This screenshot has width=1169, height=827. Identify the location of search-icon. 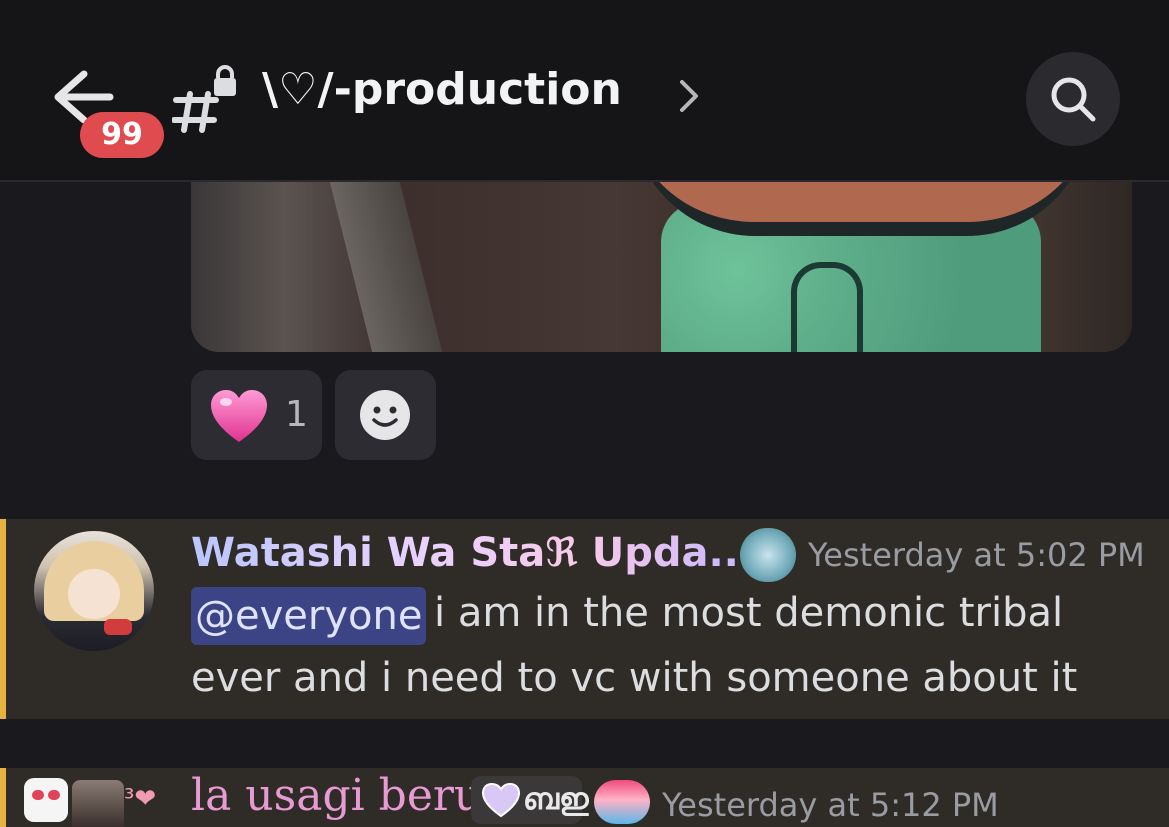
(1073, 99).